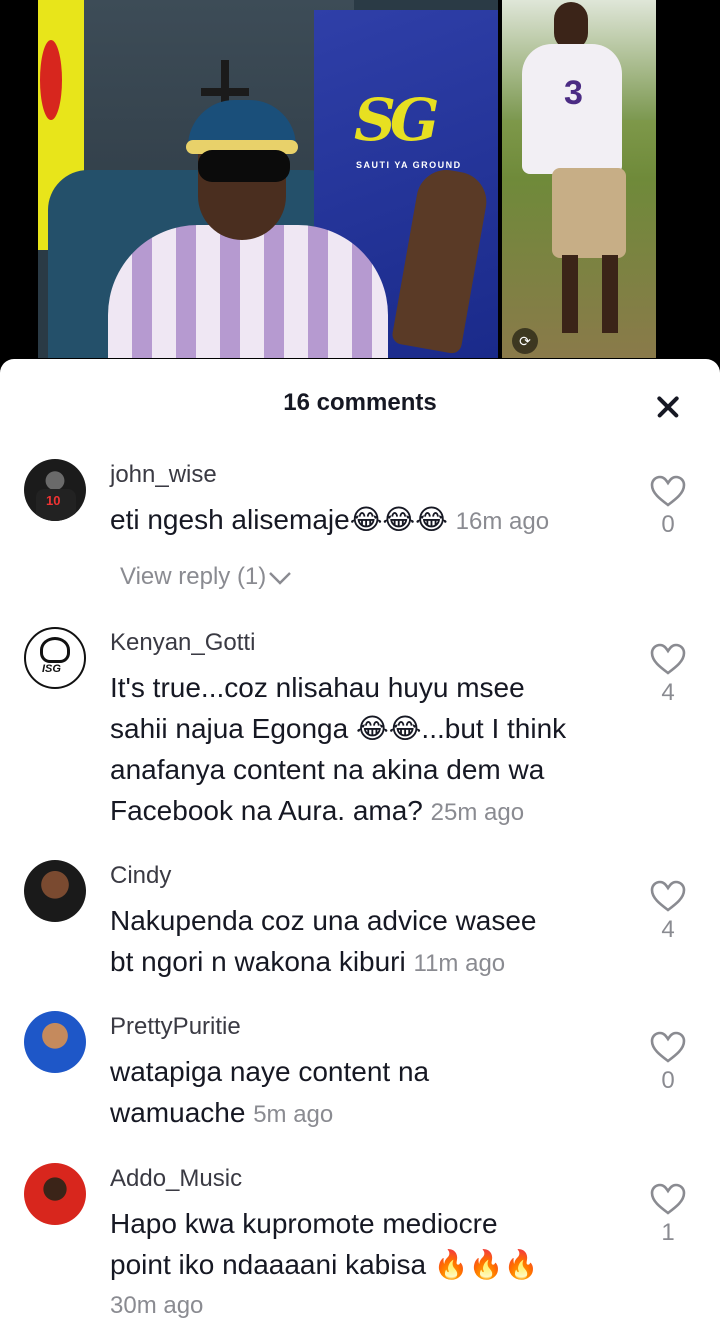 The image size is (720, 1326). I want to click on avatar-logo-text: ISG, so click(51, 669).